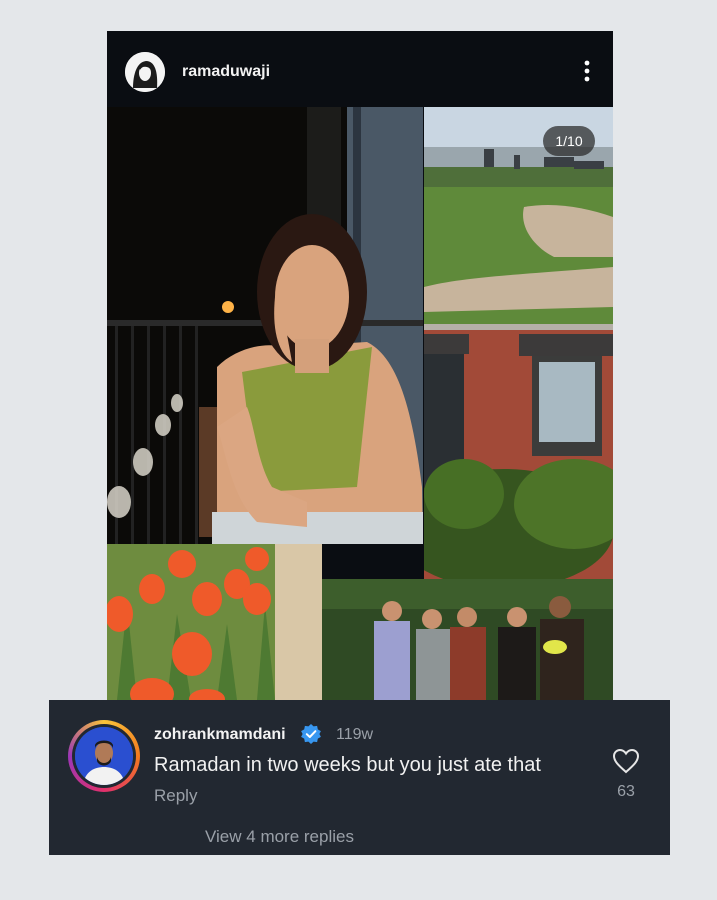  What do you see at coordinates (626, 761) in the screenshot?
I see `heart-icon` at bounding box center [626, 761].